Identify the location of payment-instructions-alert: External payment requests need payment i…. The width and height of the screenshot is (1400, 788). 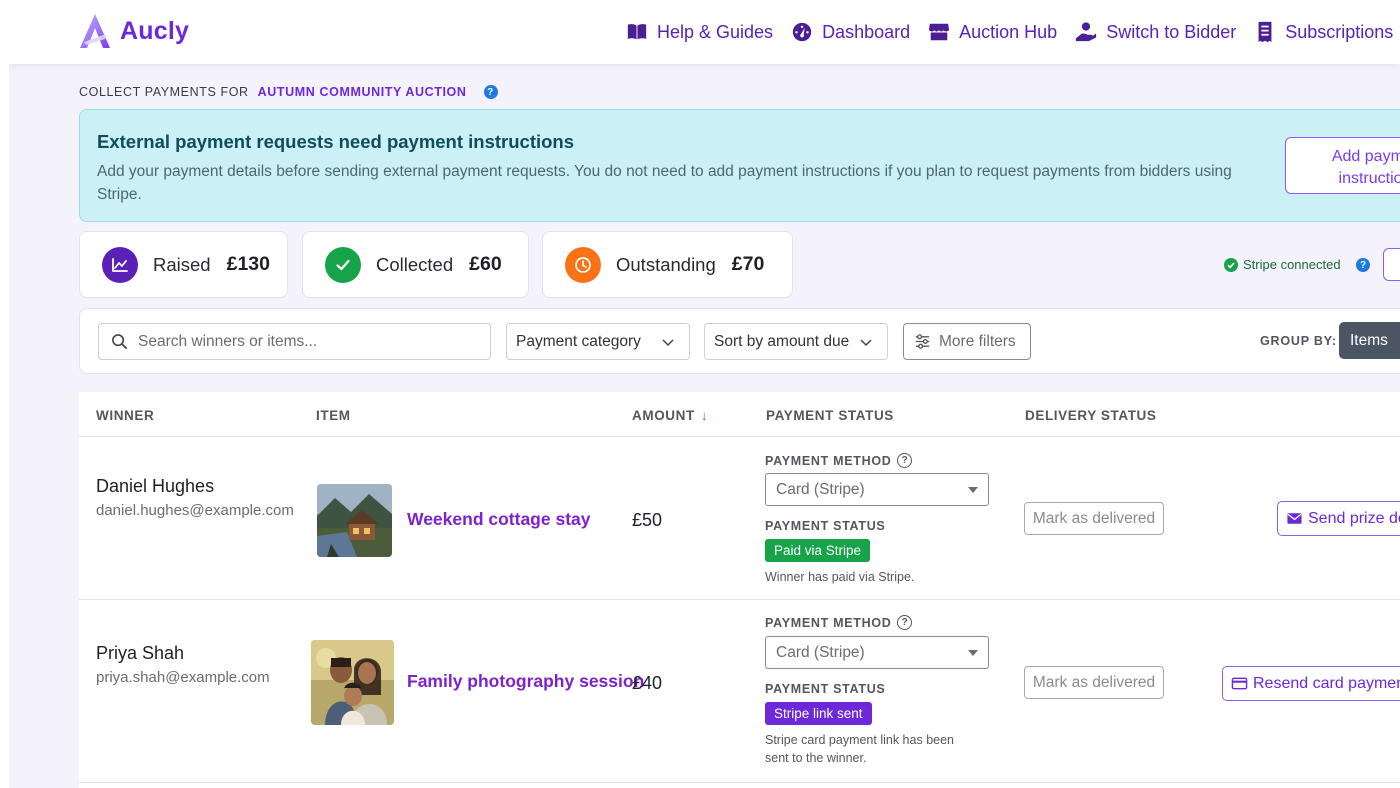
(739, 165).